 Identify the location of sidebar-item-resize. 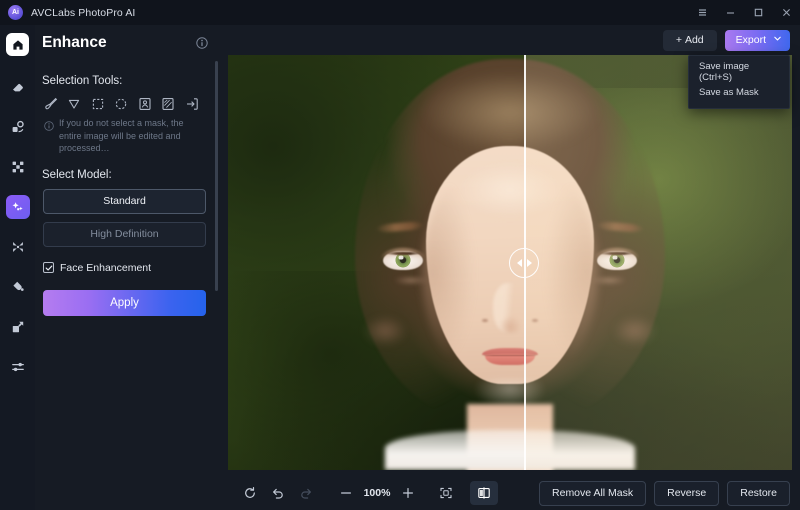
(18, 327).